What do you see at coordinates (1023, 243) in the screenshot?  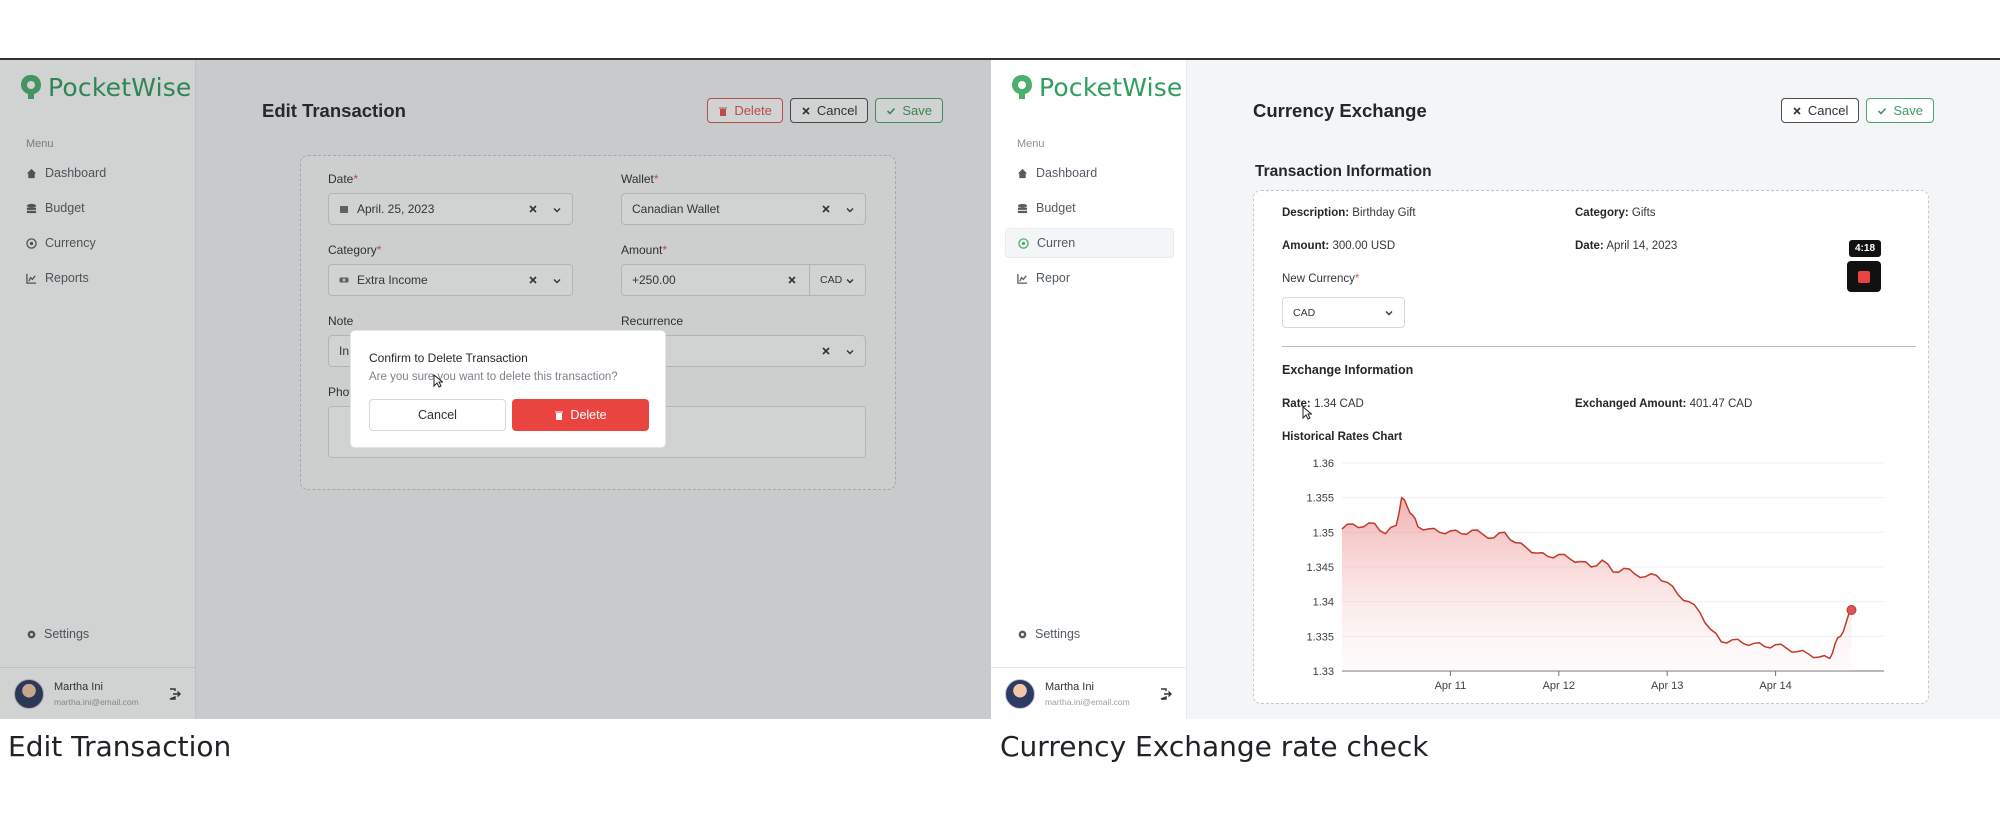 I see `currency-icon` at bounding box center [1023, 243].